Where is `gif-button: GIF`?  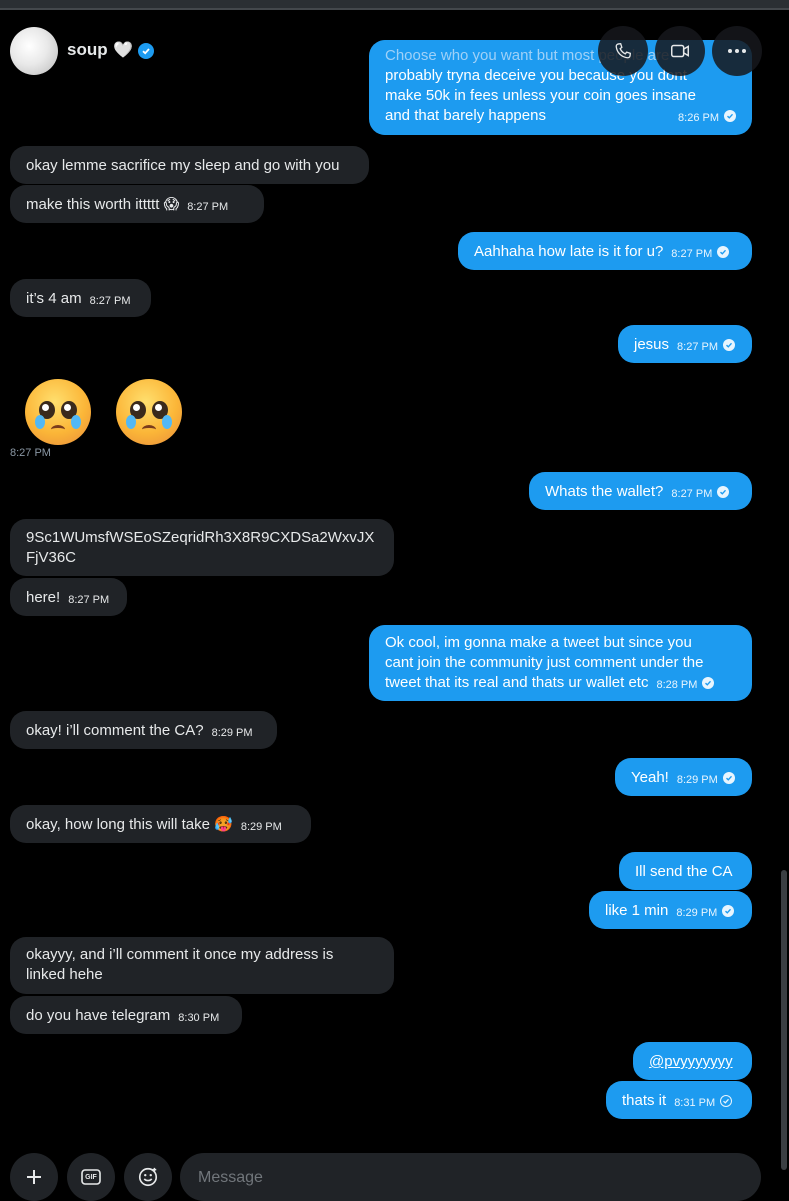 gif-button: GIF is located at coordinates (91, 1177).